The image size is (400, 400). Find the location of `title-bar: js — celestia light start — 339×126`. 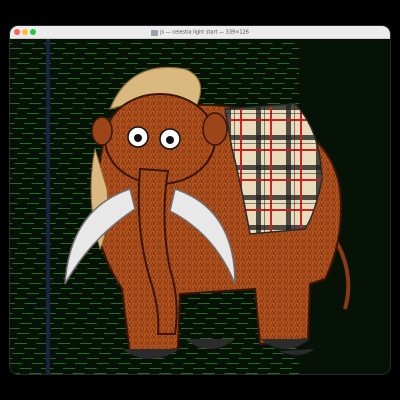

title-bar: js — celestia light start — 339×126 is located at coordinates (200, 32).